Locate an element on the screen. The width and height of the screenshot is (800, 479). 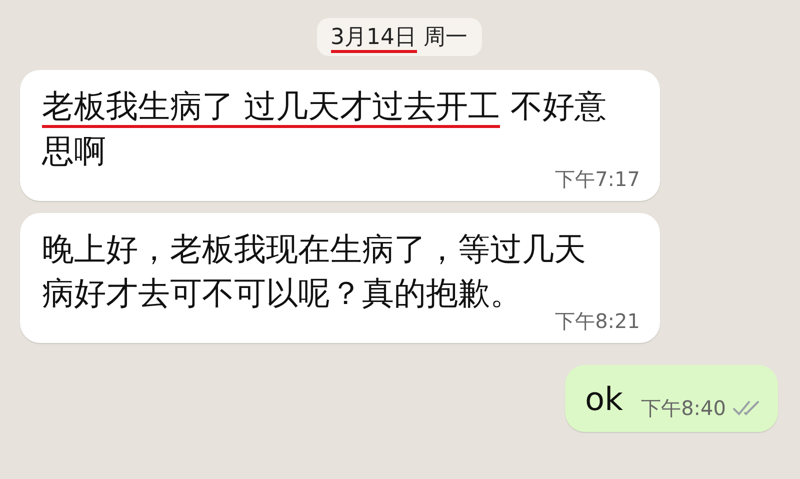
date-label: 3月14日 周一 is located at coordinates (399, 37).